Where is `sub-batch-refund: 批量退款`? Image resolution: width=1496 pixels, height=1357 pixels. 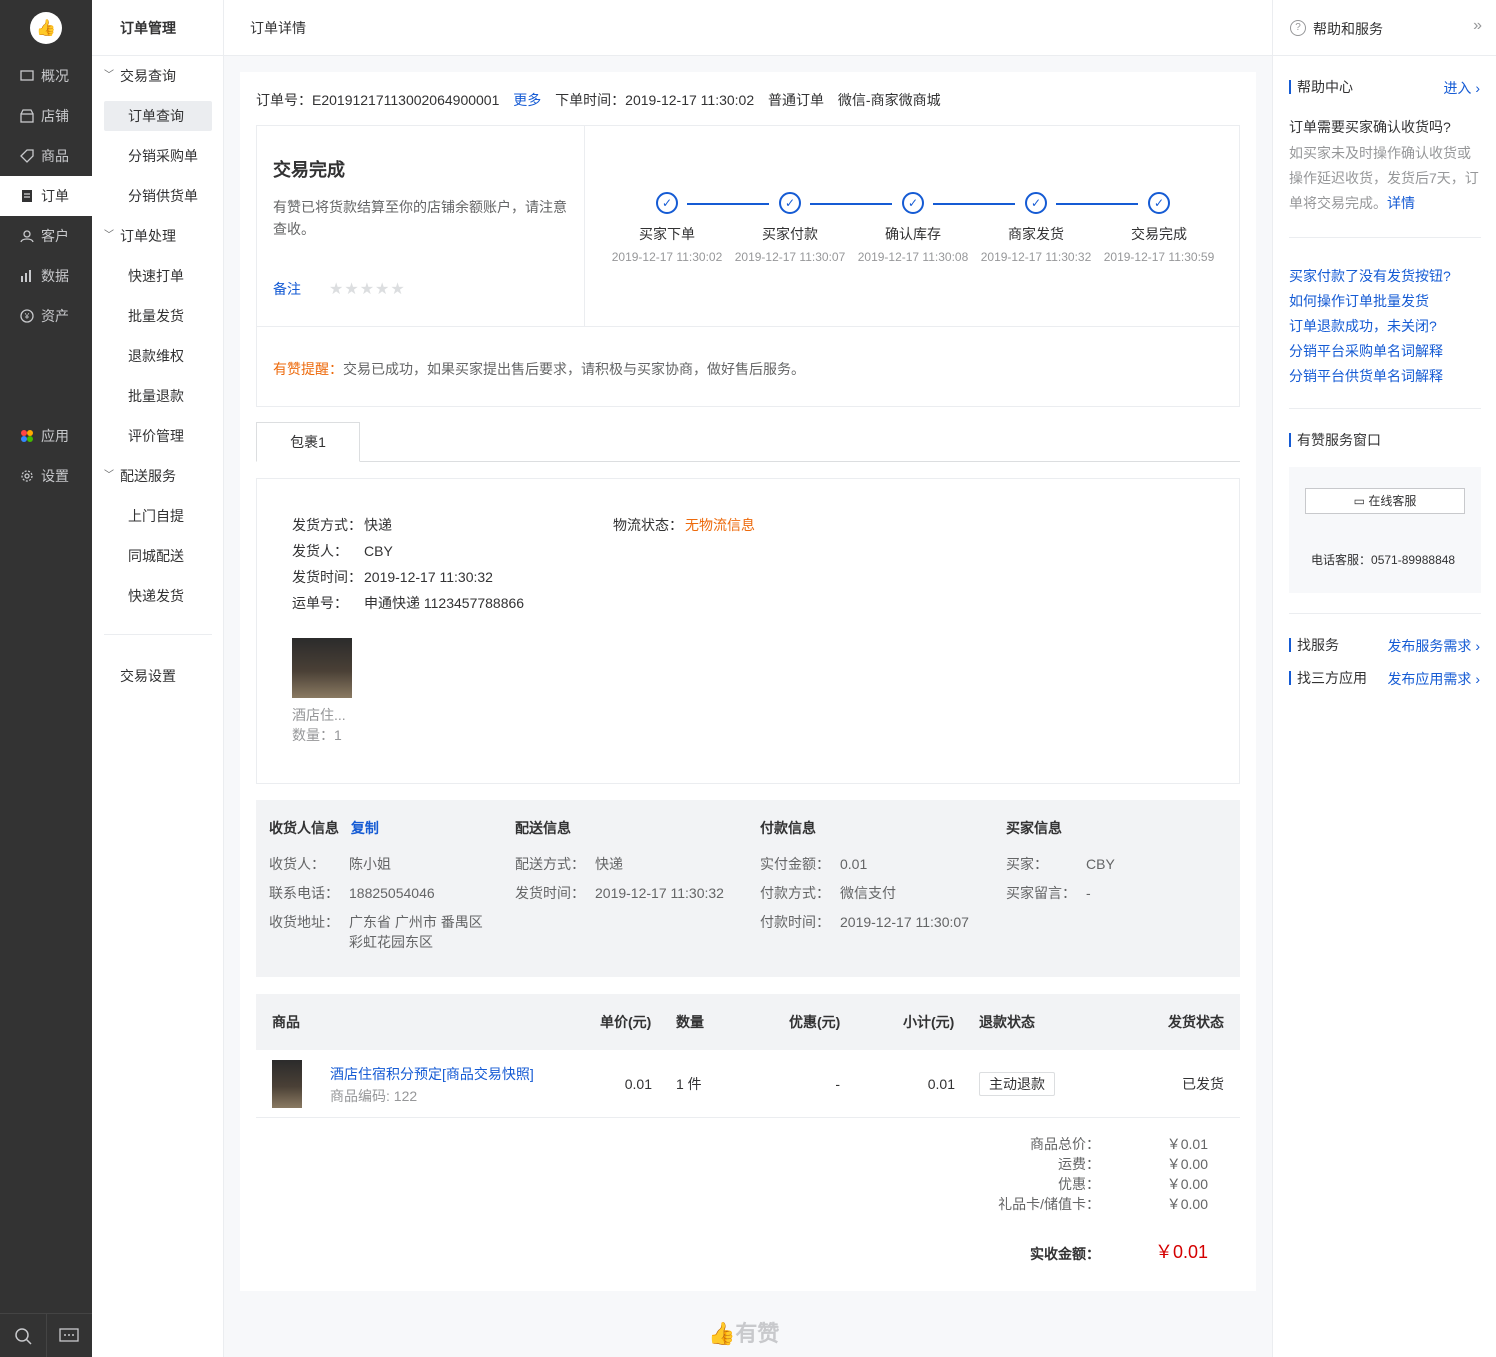
sub-batch-refund: 批量退款 is located at coordinates (158, 396).